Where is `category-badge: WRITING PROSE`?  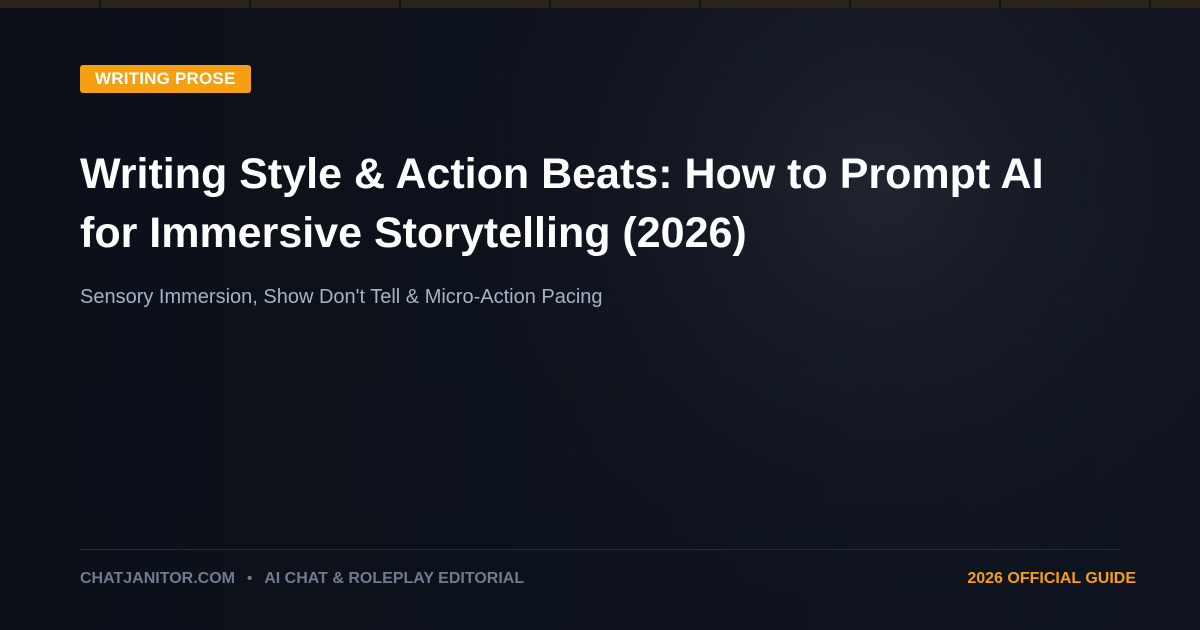
category-badge: WRITING PROSE is located at coordinates (165, 79).